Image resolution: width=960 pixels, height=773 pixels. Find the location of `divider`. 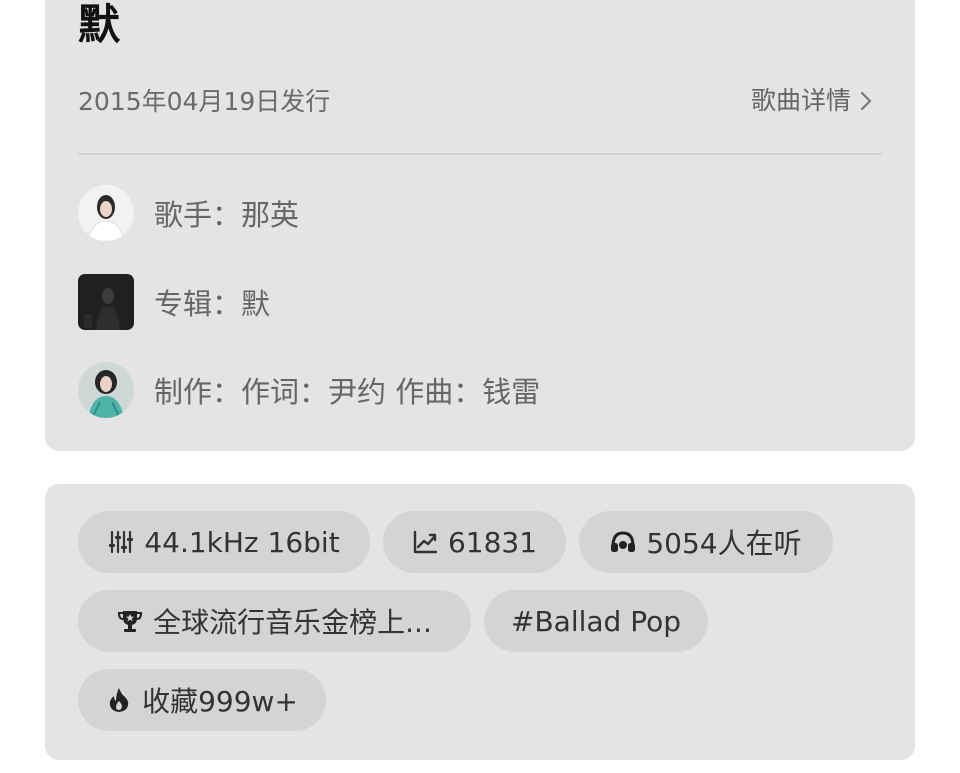

divider is located at coordinates (480, 154).